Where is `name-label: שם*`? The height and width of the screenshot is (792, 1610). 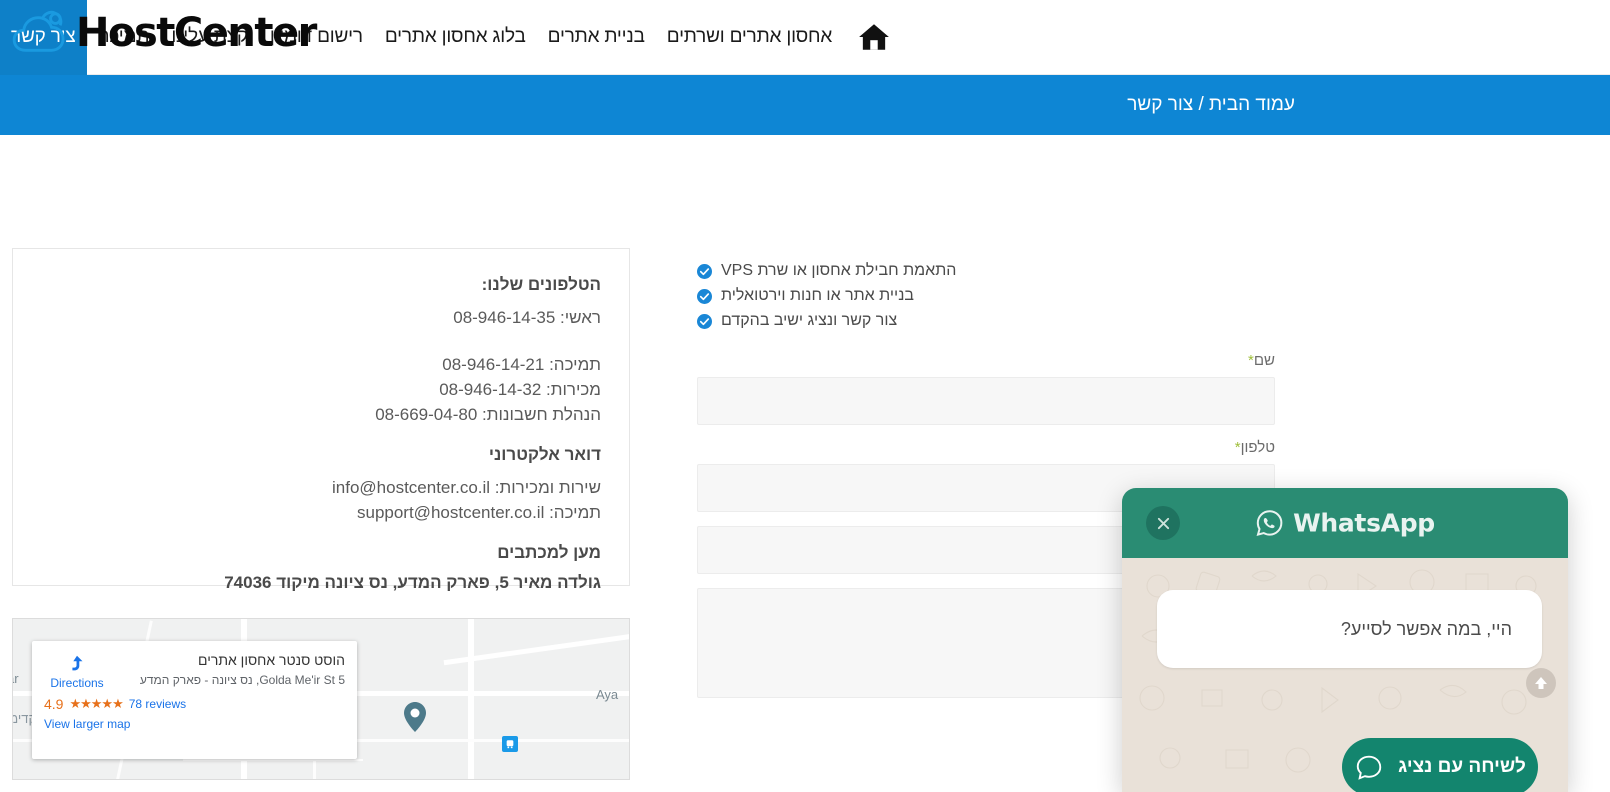
name-label: שם* is located at coordinates (986, 360).